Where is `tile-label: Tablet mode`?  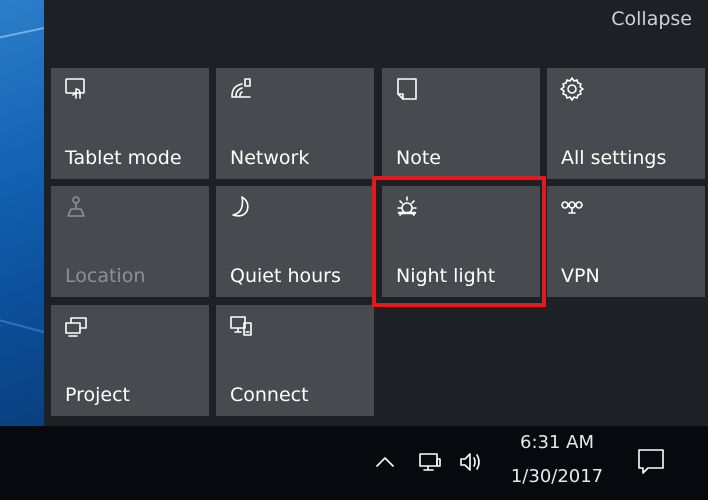 tile-label: Tablet mode is located at coordinates (123, 158).